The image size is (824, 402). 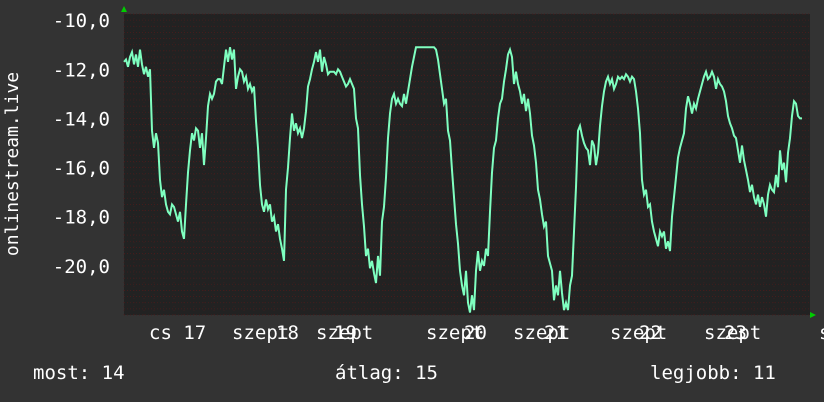 I want to click on x-tick-label: 22, so click(x=650, y=333).